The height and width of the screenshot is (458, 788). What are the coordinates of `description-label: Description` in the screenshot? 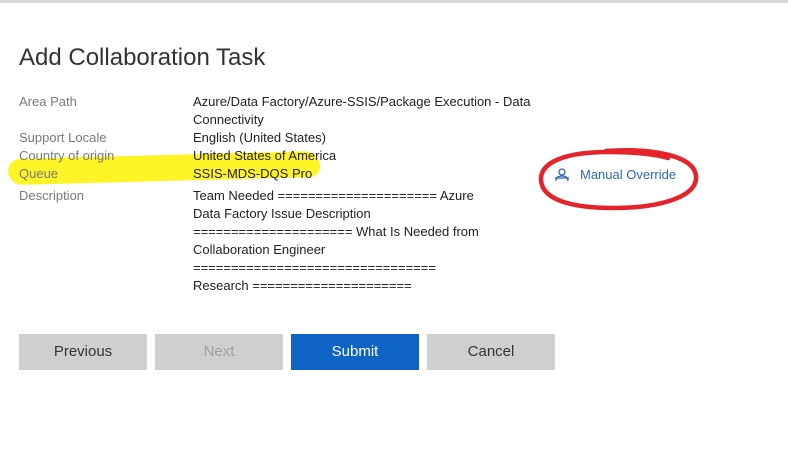 It's located at (52, 195).